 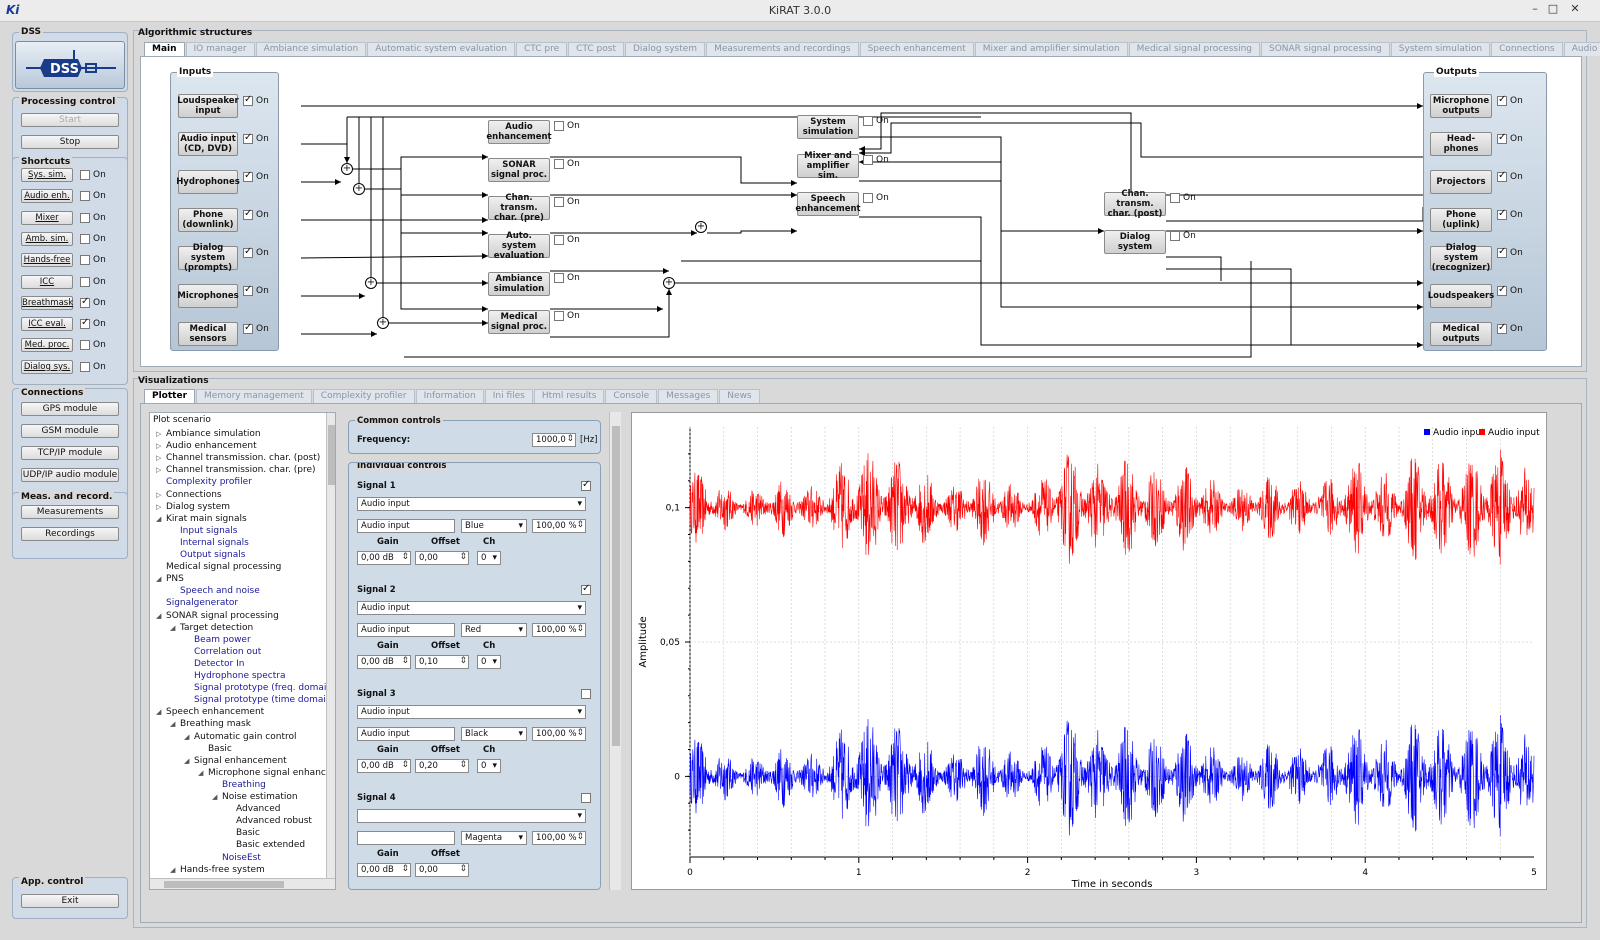 What do you see at coordinates (1502, 214) in the screenshot?
I see `output-phone-uplink-checkbox` at bounding box center [1502, 214].